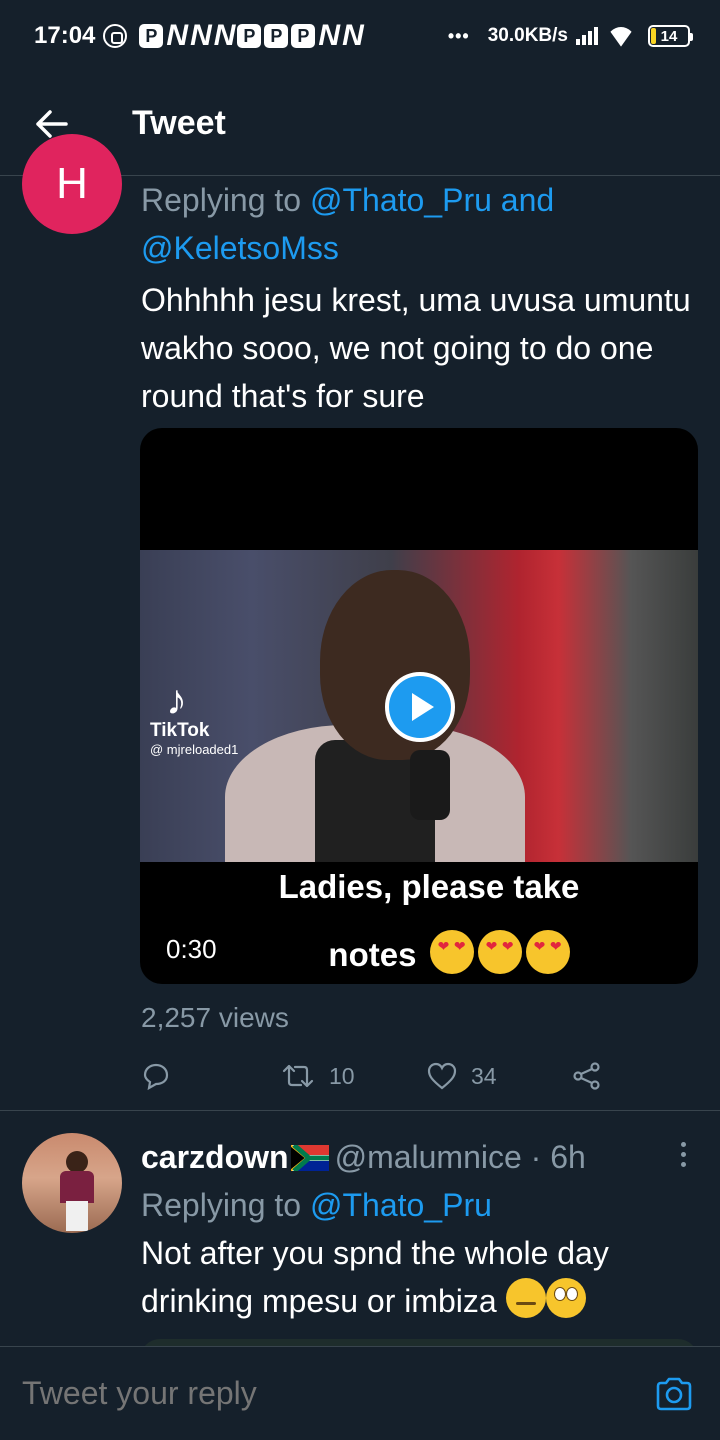 Image resolution: width=720 pixels, height=1440 pixels. Describe the element at coordinates (211, 1076) in the screenshot. I see `reply-button` at that location.